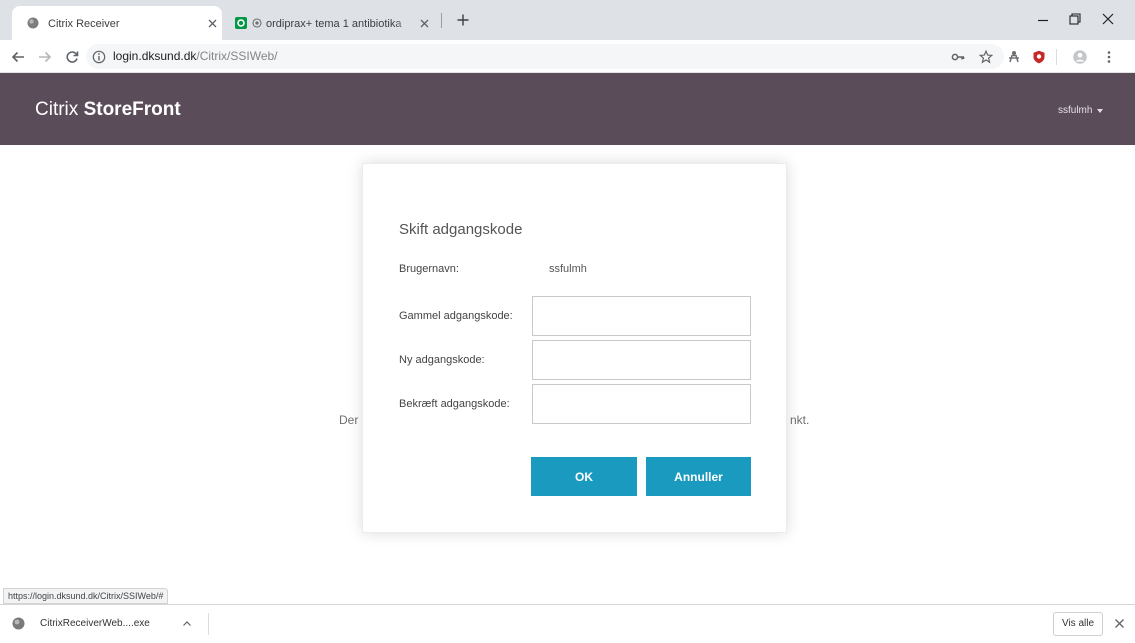  Describe the element at coordinates (1109, 57) in the screenshot. I see `menu-dots-icon` at that location.